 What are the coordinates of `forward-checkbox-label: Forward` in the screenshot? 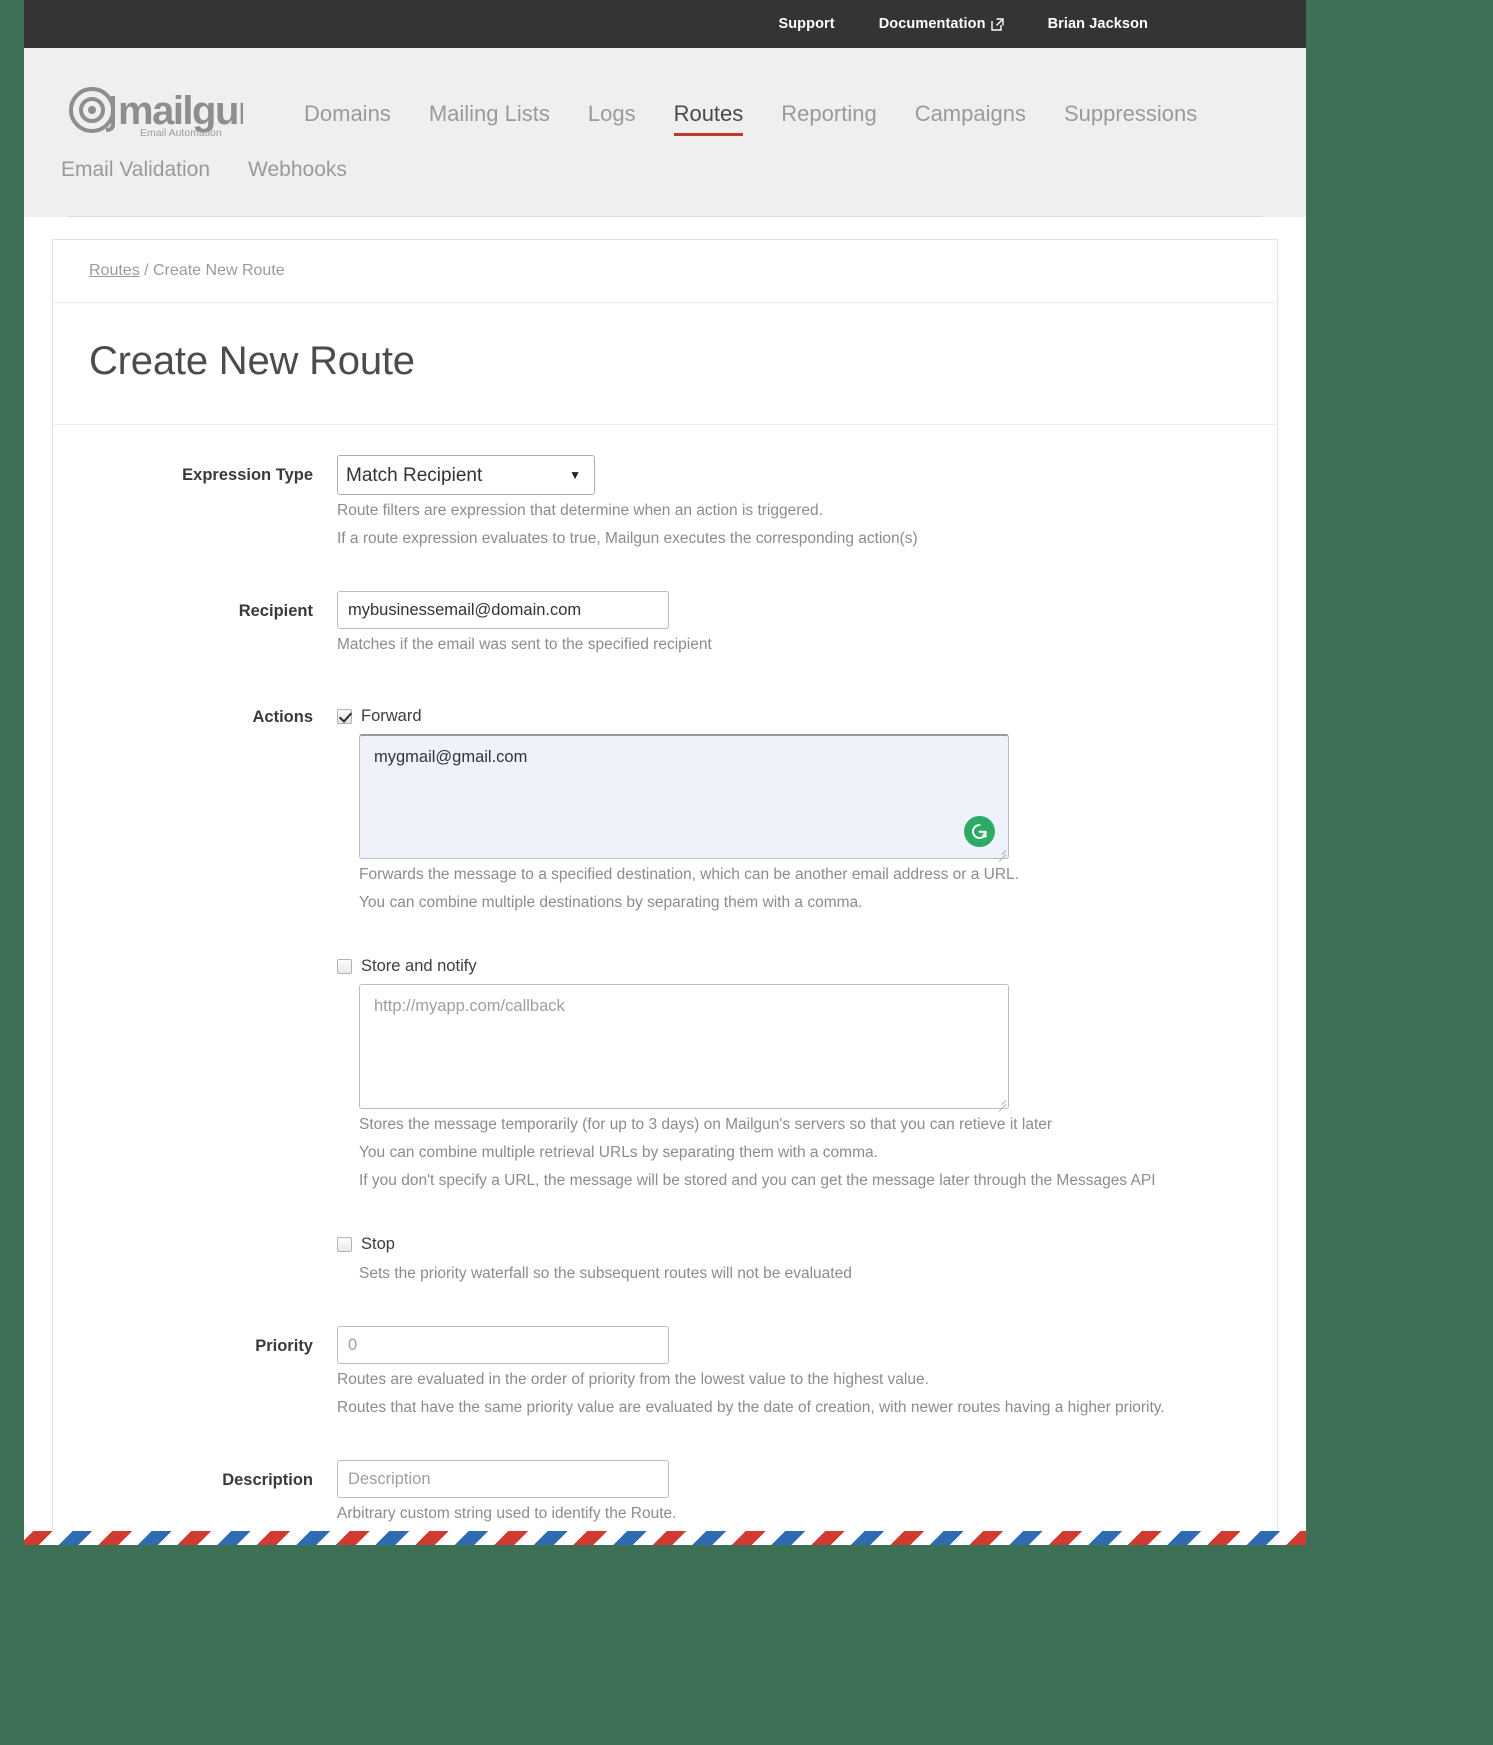 It's located at (391, 716).